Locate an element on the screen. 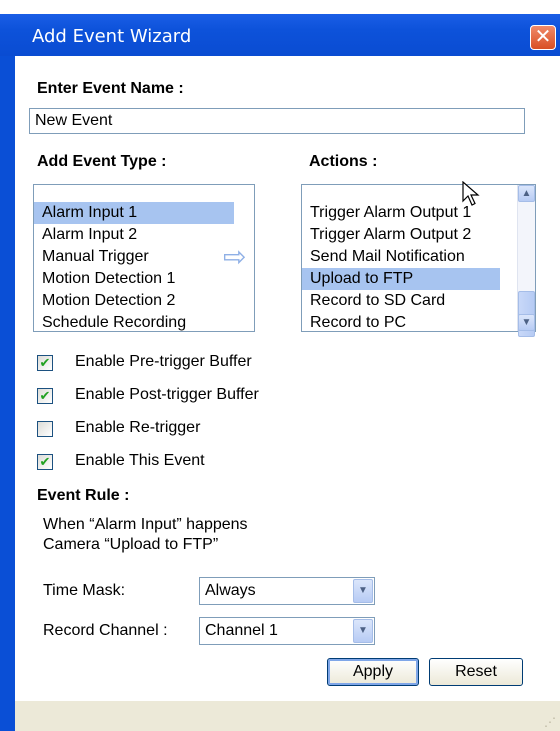 This screenshot has height=731, width=560. reset-button: Reset is located at coordinates (476, 672).